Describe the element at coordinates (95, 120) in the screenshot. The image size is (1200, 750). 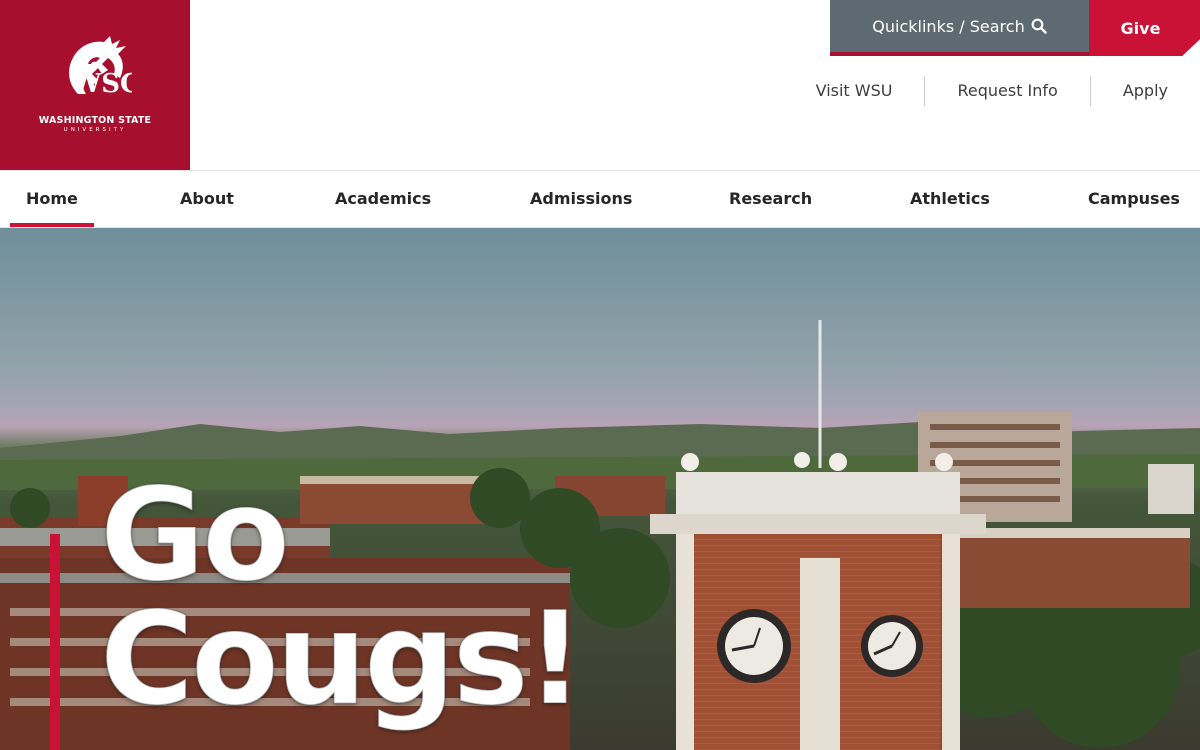
I see `logo-wordmark: WASHINGTON STATE` at that location.